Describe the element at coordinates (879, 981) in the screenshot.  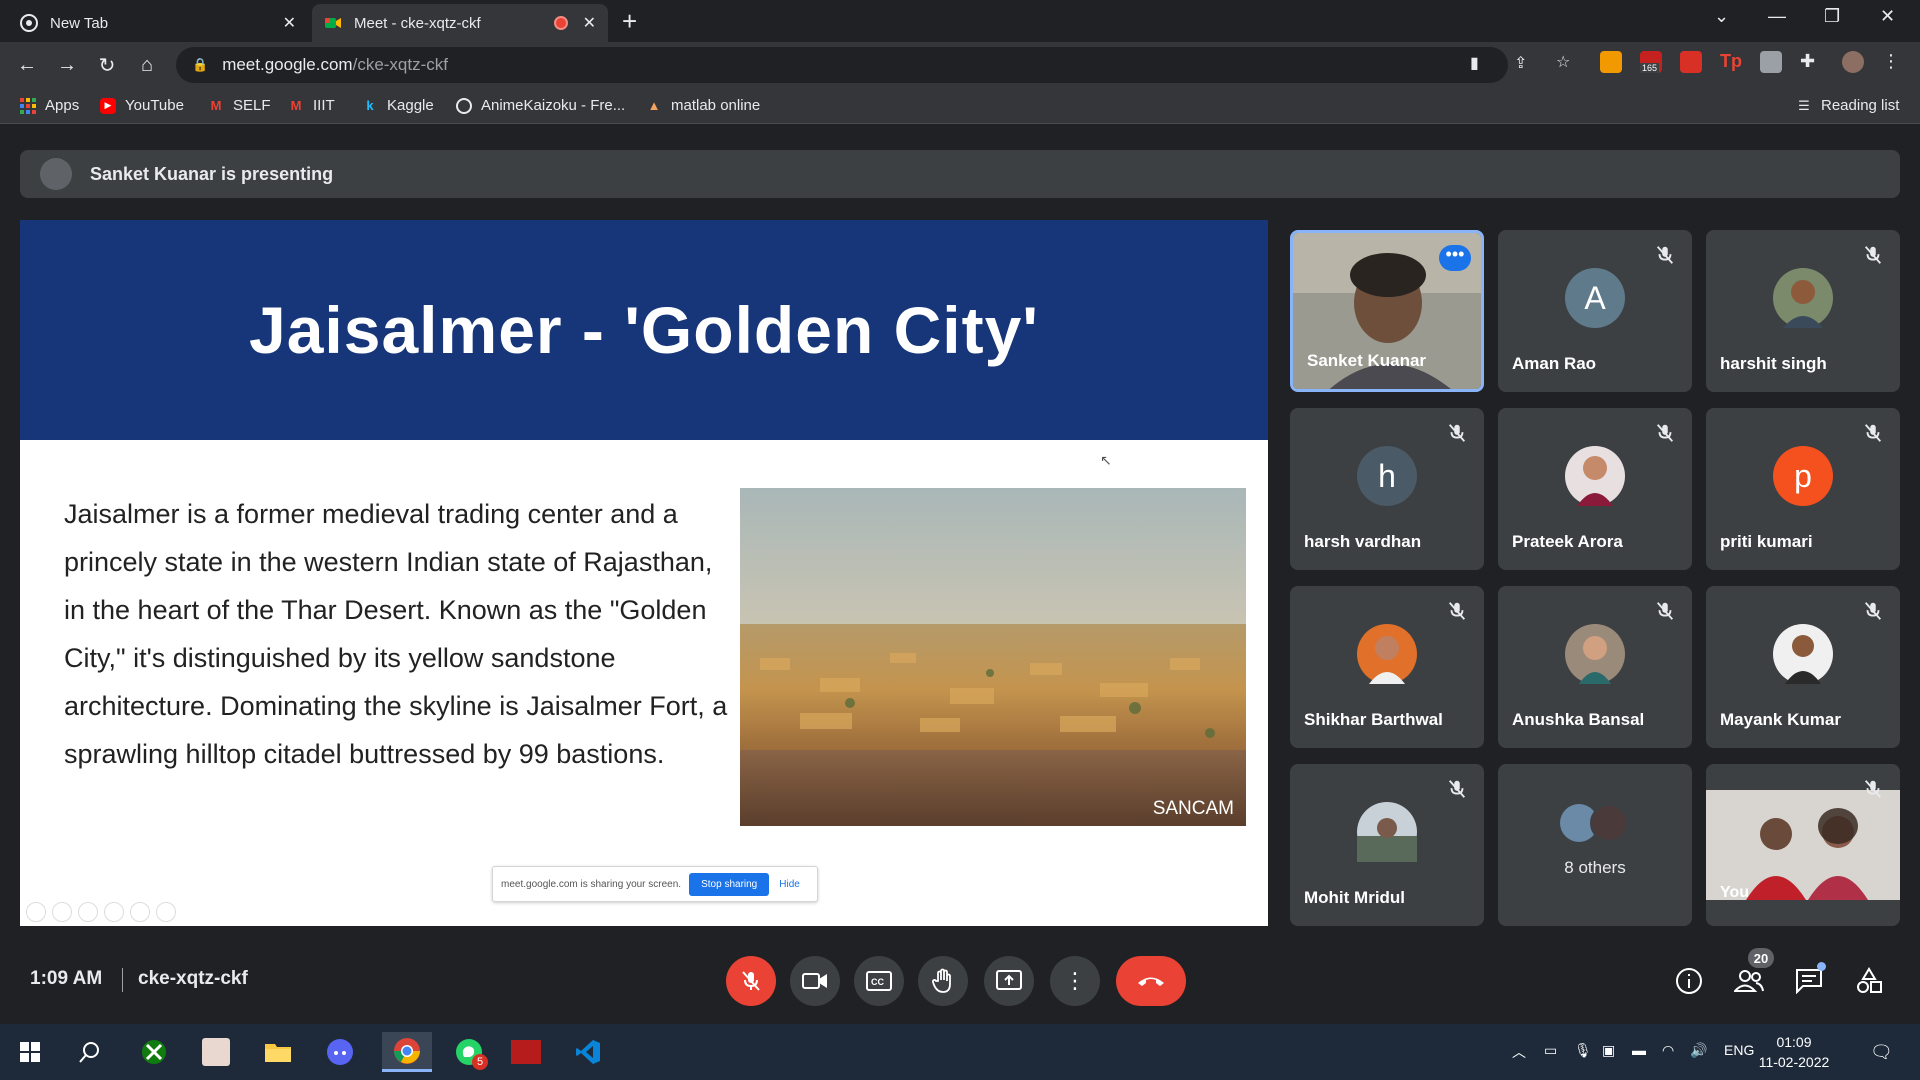
I see `captions-button: CC` at that location.